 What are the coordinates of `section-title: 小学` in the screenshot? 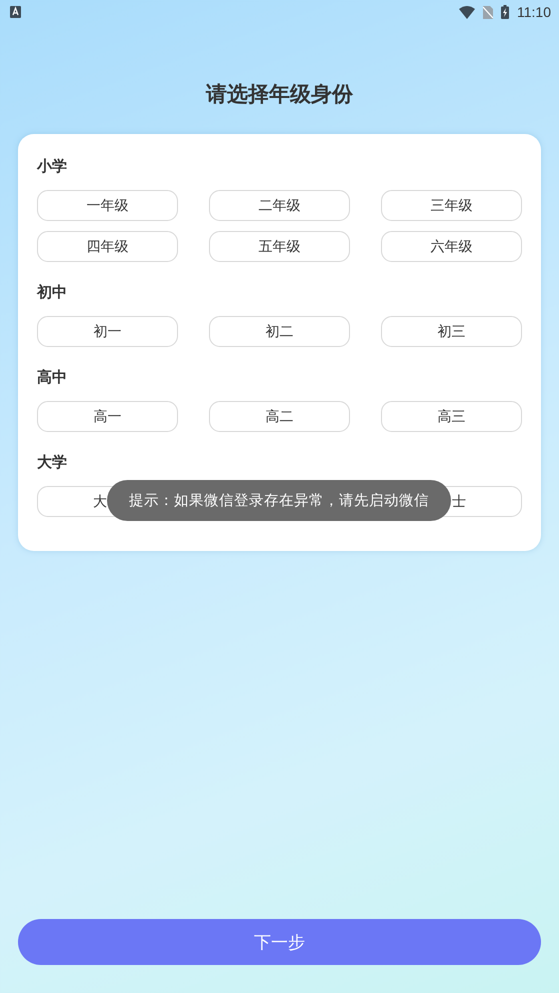 It's located at (52, 166).